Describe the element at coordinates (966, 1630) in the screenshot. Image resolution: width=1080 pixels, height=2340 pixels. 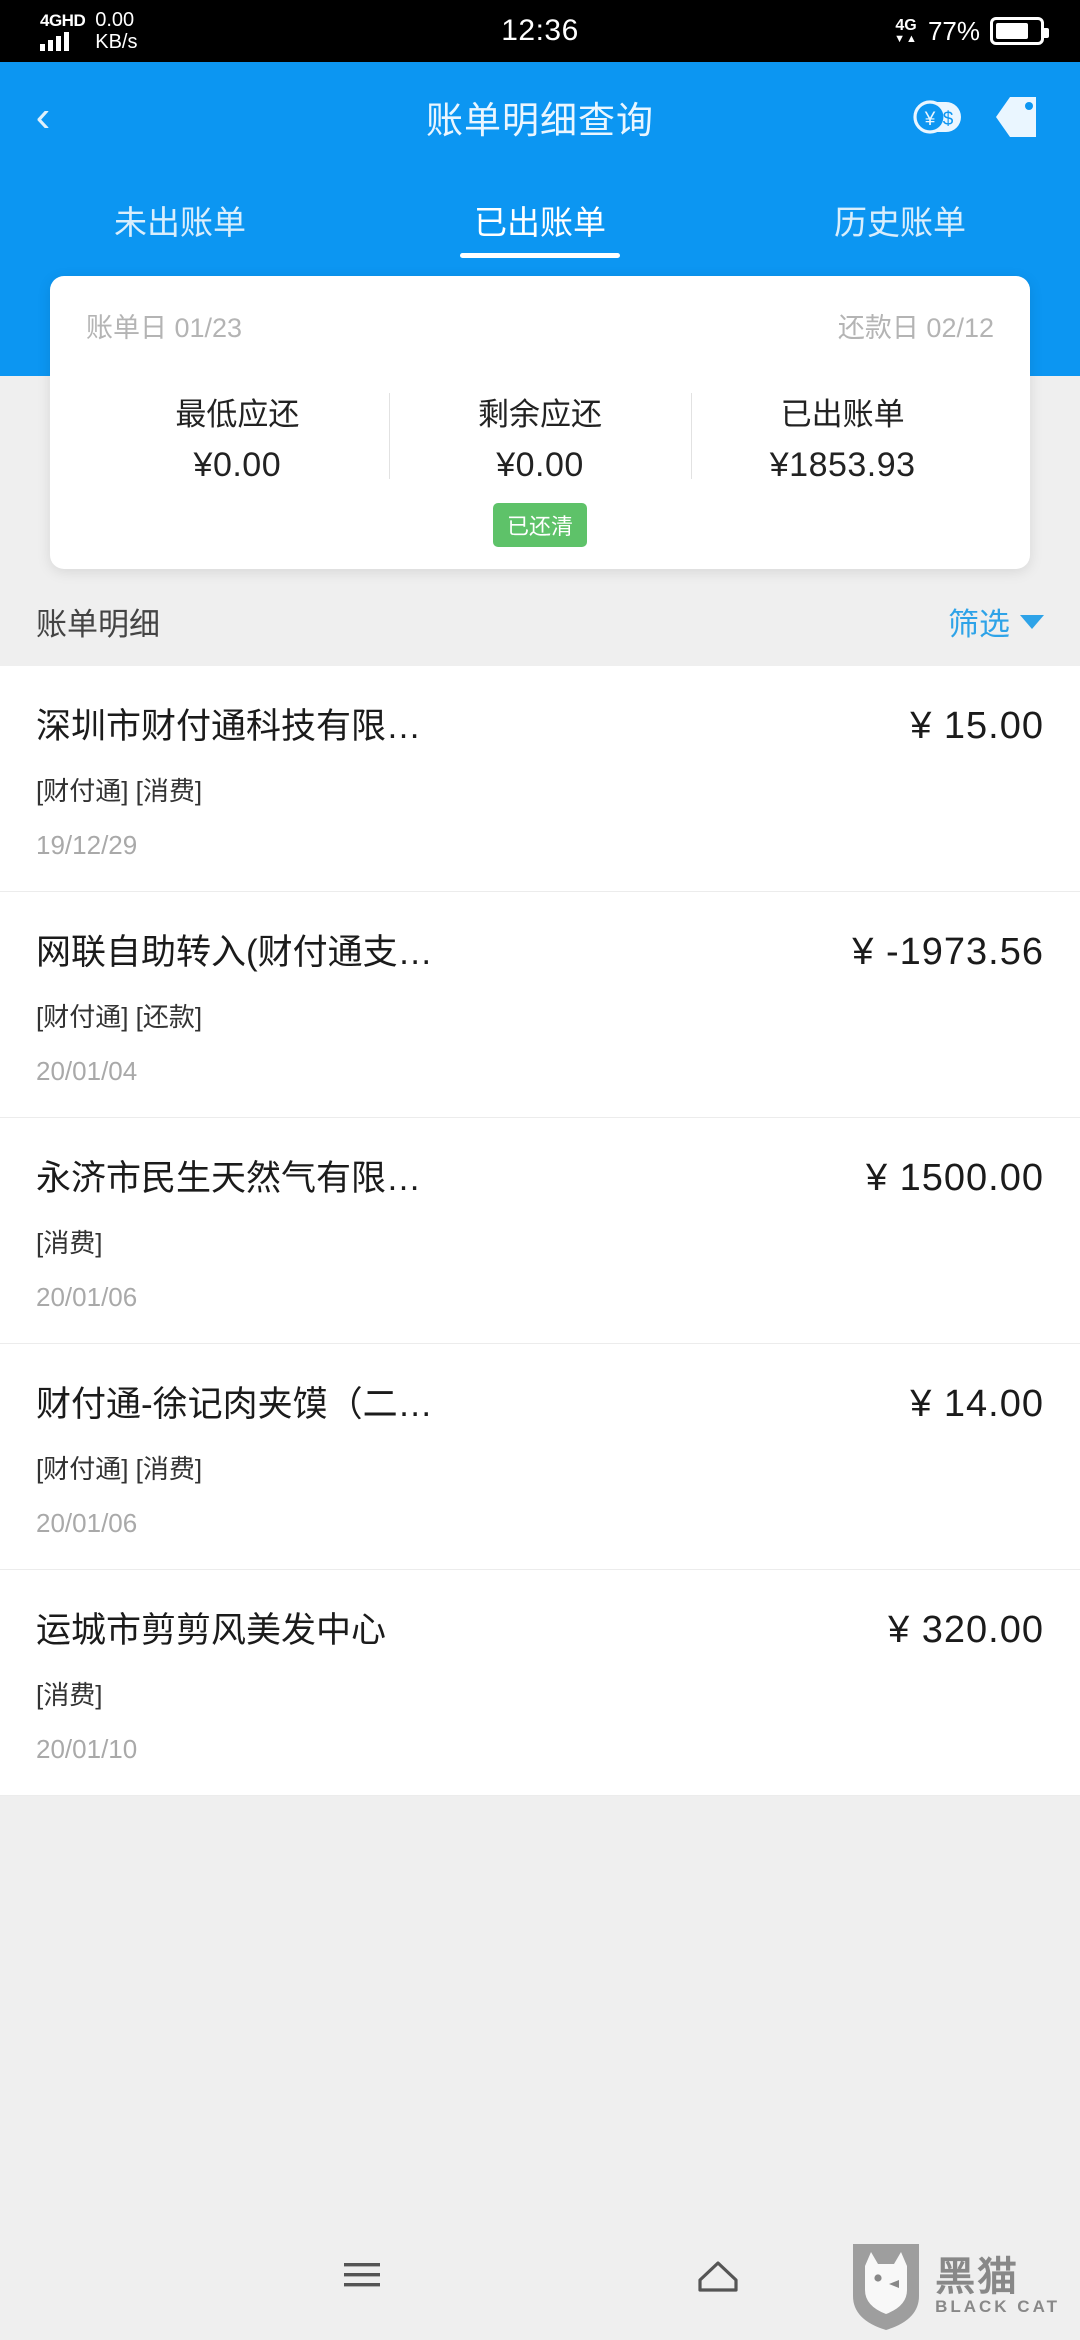
I see `transaction-amount: ¥ 320.00` at that location.